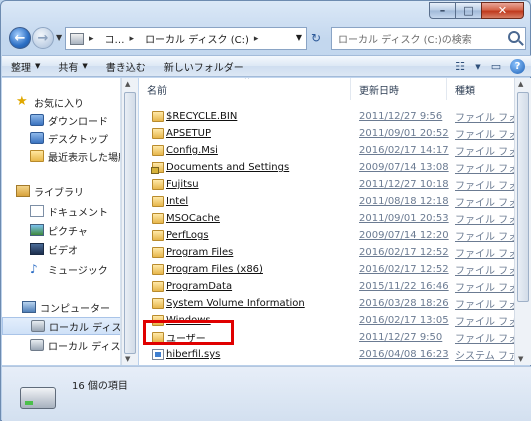 Image resolution: width=531 pixels, height=421 pixels. What do you see at coordinates (316, 38) in the screenshot?
I see `refresh-icon: ↻` at bounding box center [316, 38].